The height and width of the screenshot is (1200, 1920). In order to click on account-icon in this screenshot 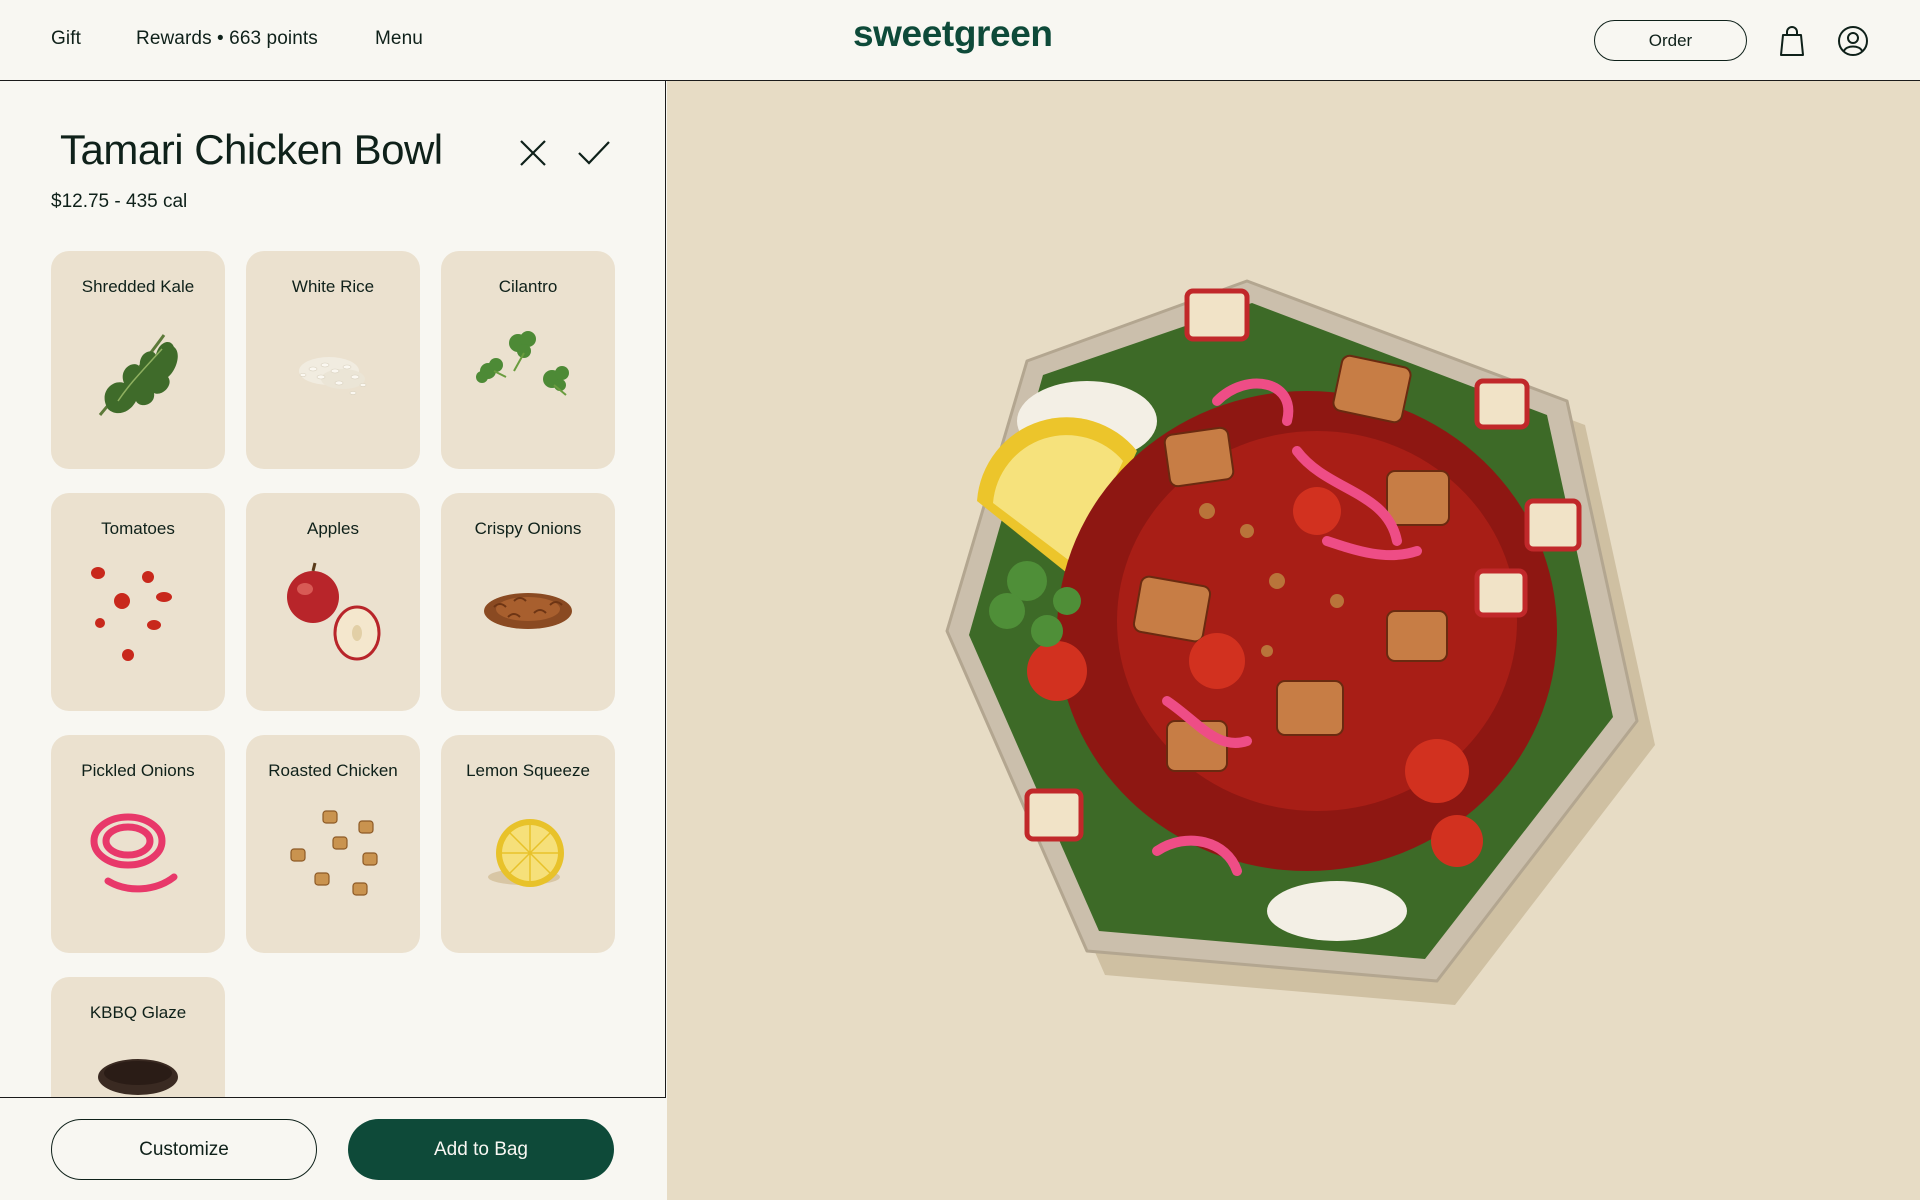, I will do `click(1853, 41)`.